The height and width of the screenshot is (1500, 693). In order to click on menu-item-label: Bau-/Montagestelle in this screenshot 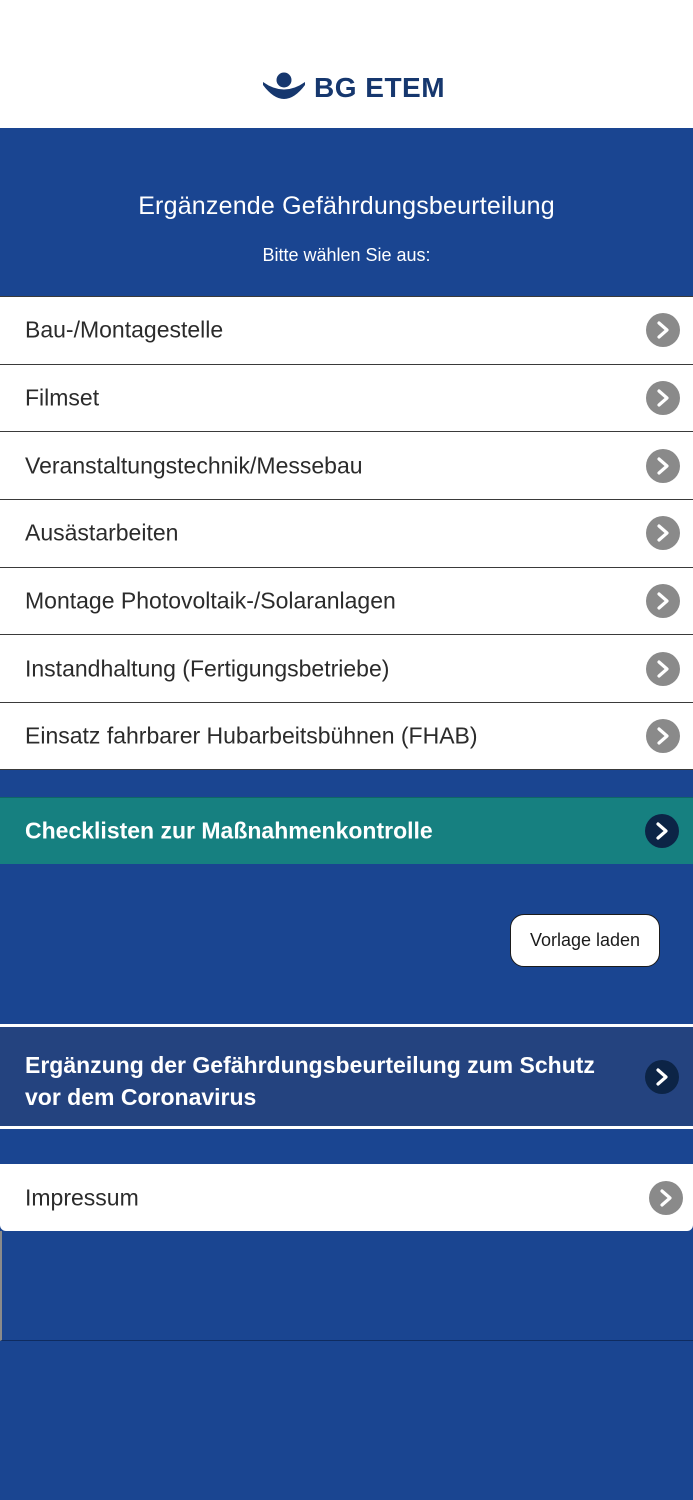, I will do `click(124, 329)`.